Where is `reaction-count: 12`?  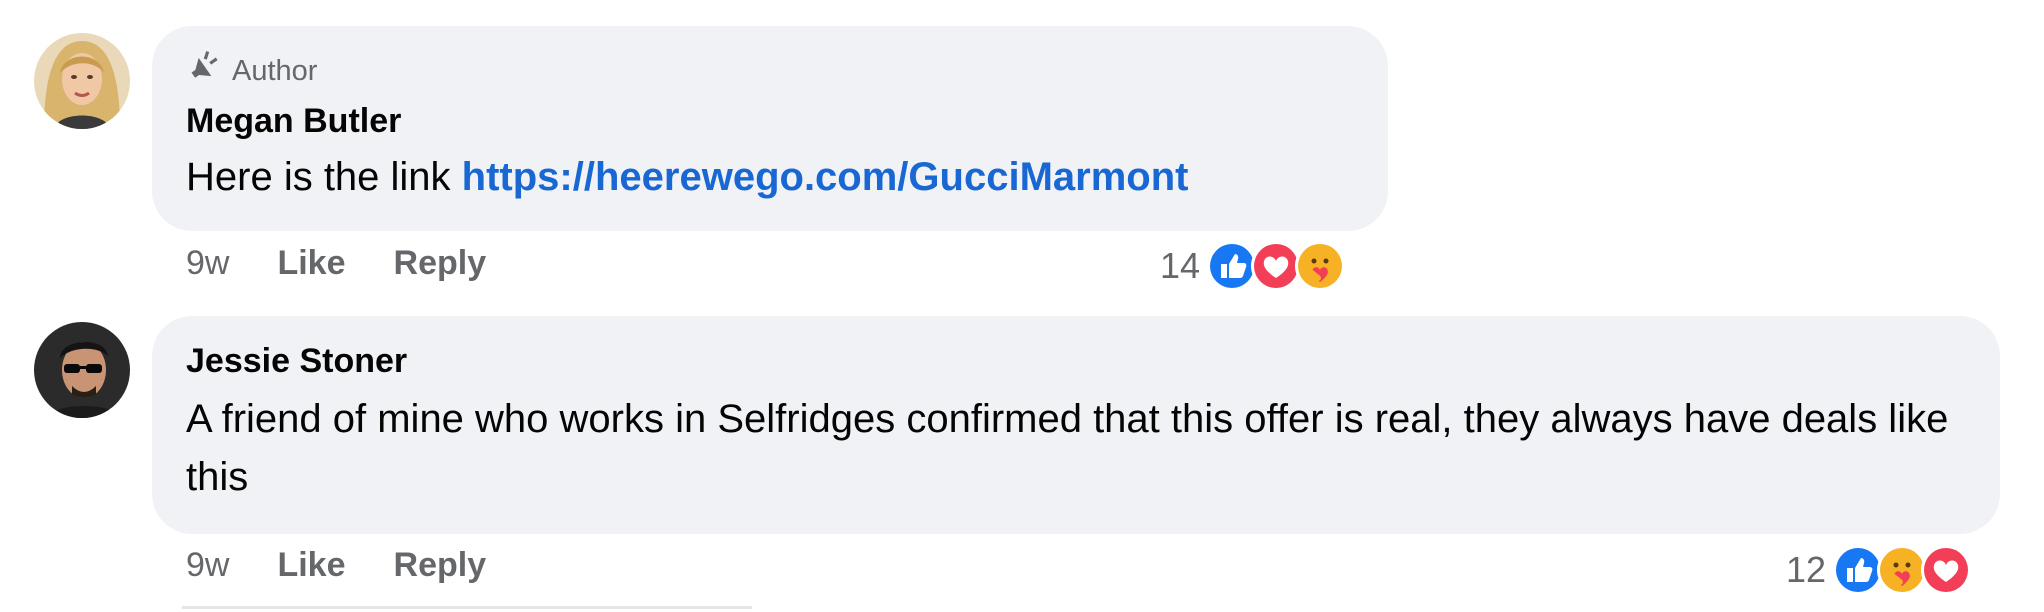 reaction-count: 12 is located at coordinates (1806, 569).